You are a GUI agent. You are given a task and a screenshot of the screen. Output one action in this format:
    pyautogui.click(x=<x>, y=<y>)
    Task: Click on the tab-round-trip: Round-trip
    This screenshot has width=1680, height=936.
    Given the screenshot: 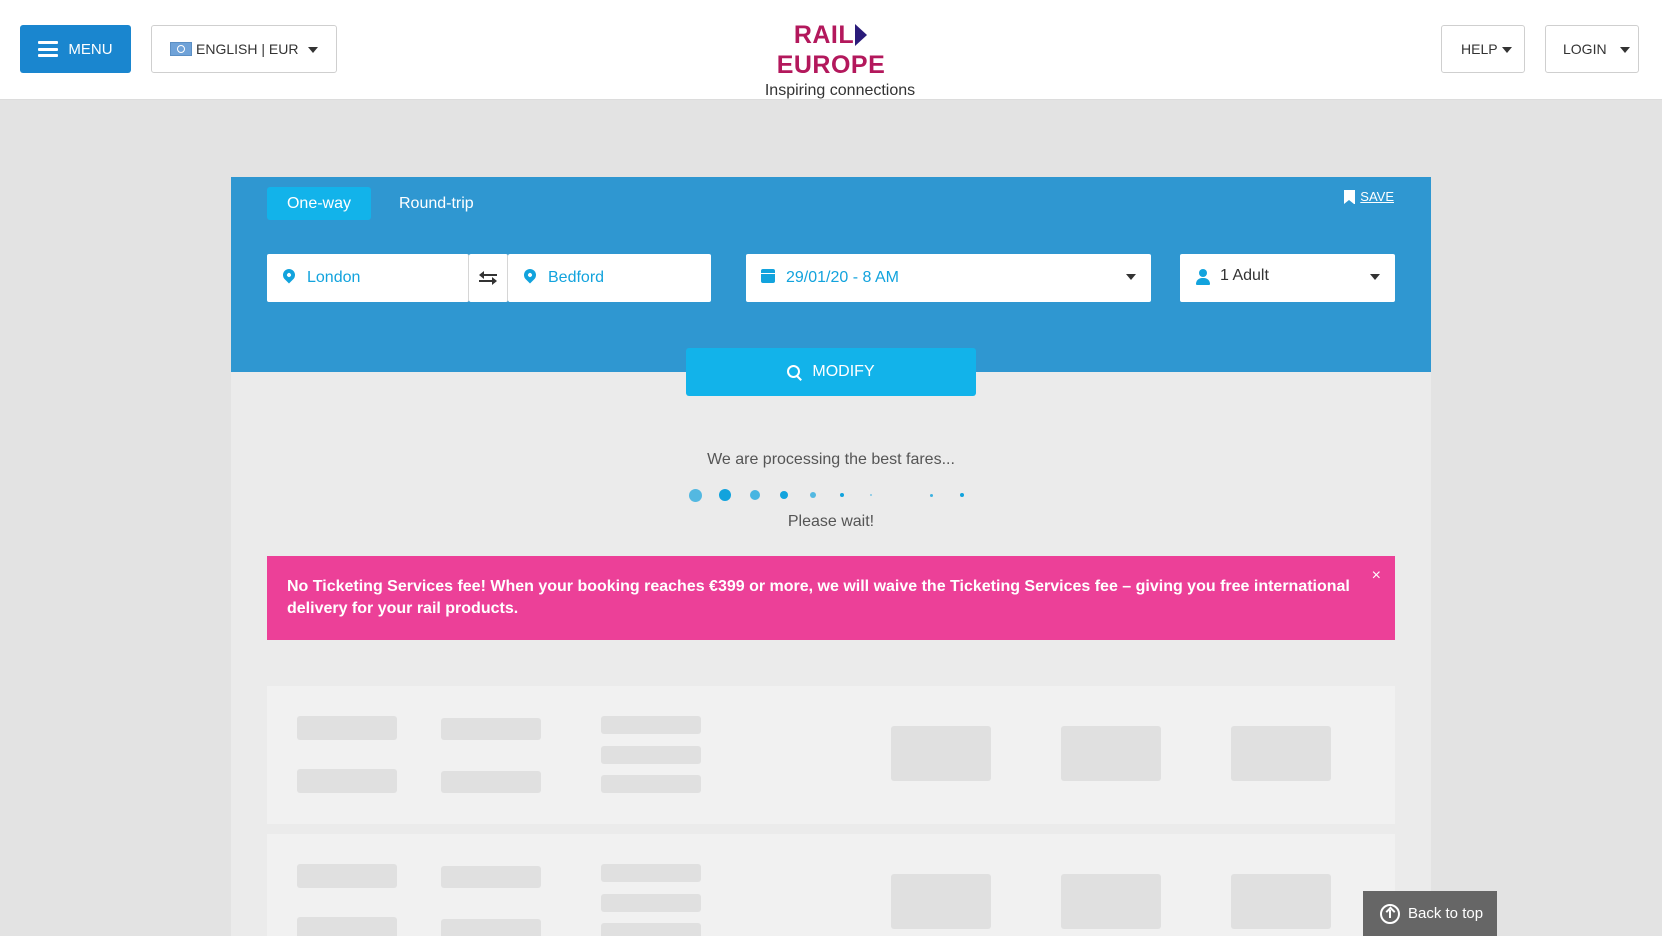 What is the action you would take?
    pyautogui.click(x=436, y=203)
    